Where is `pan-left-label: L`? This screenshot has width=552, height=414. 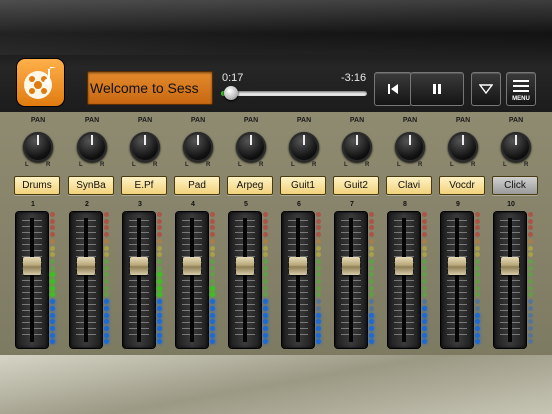
pan-left-label: L is located at coordinates (293, 165).